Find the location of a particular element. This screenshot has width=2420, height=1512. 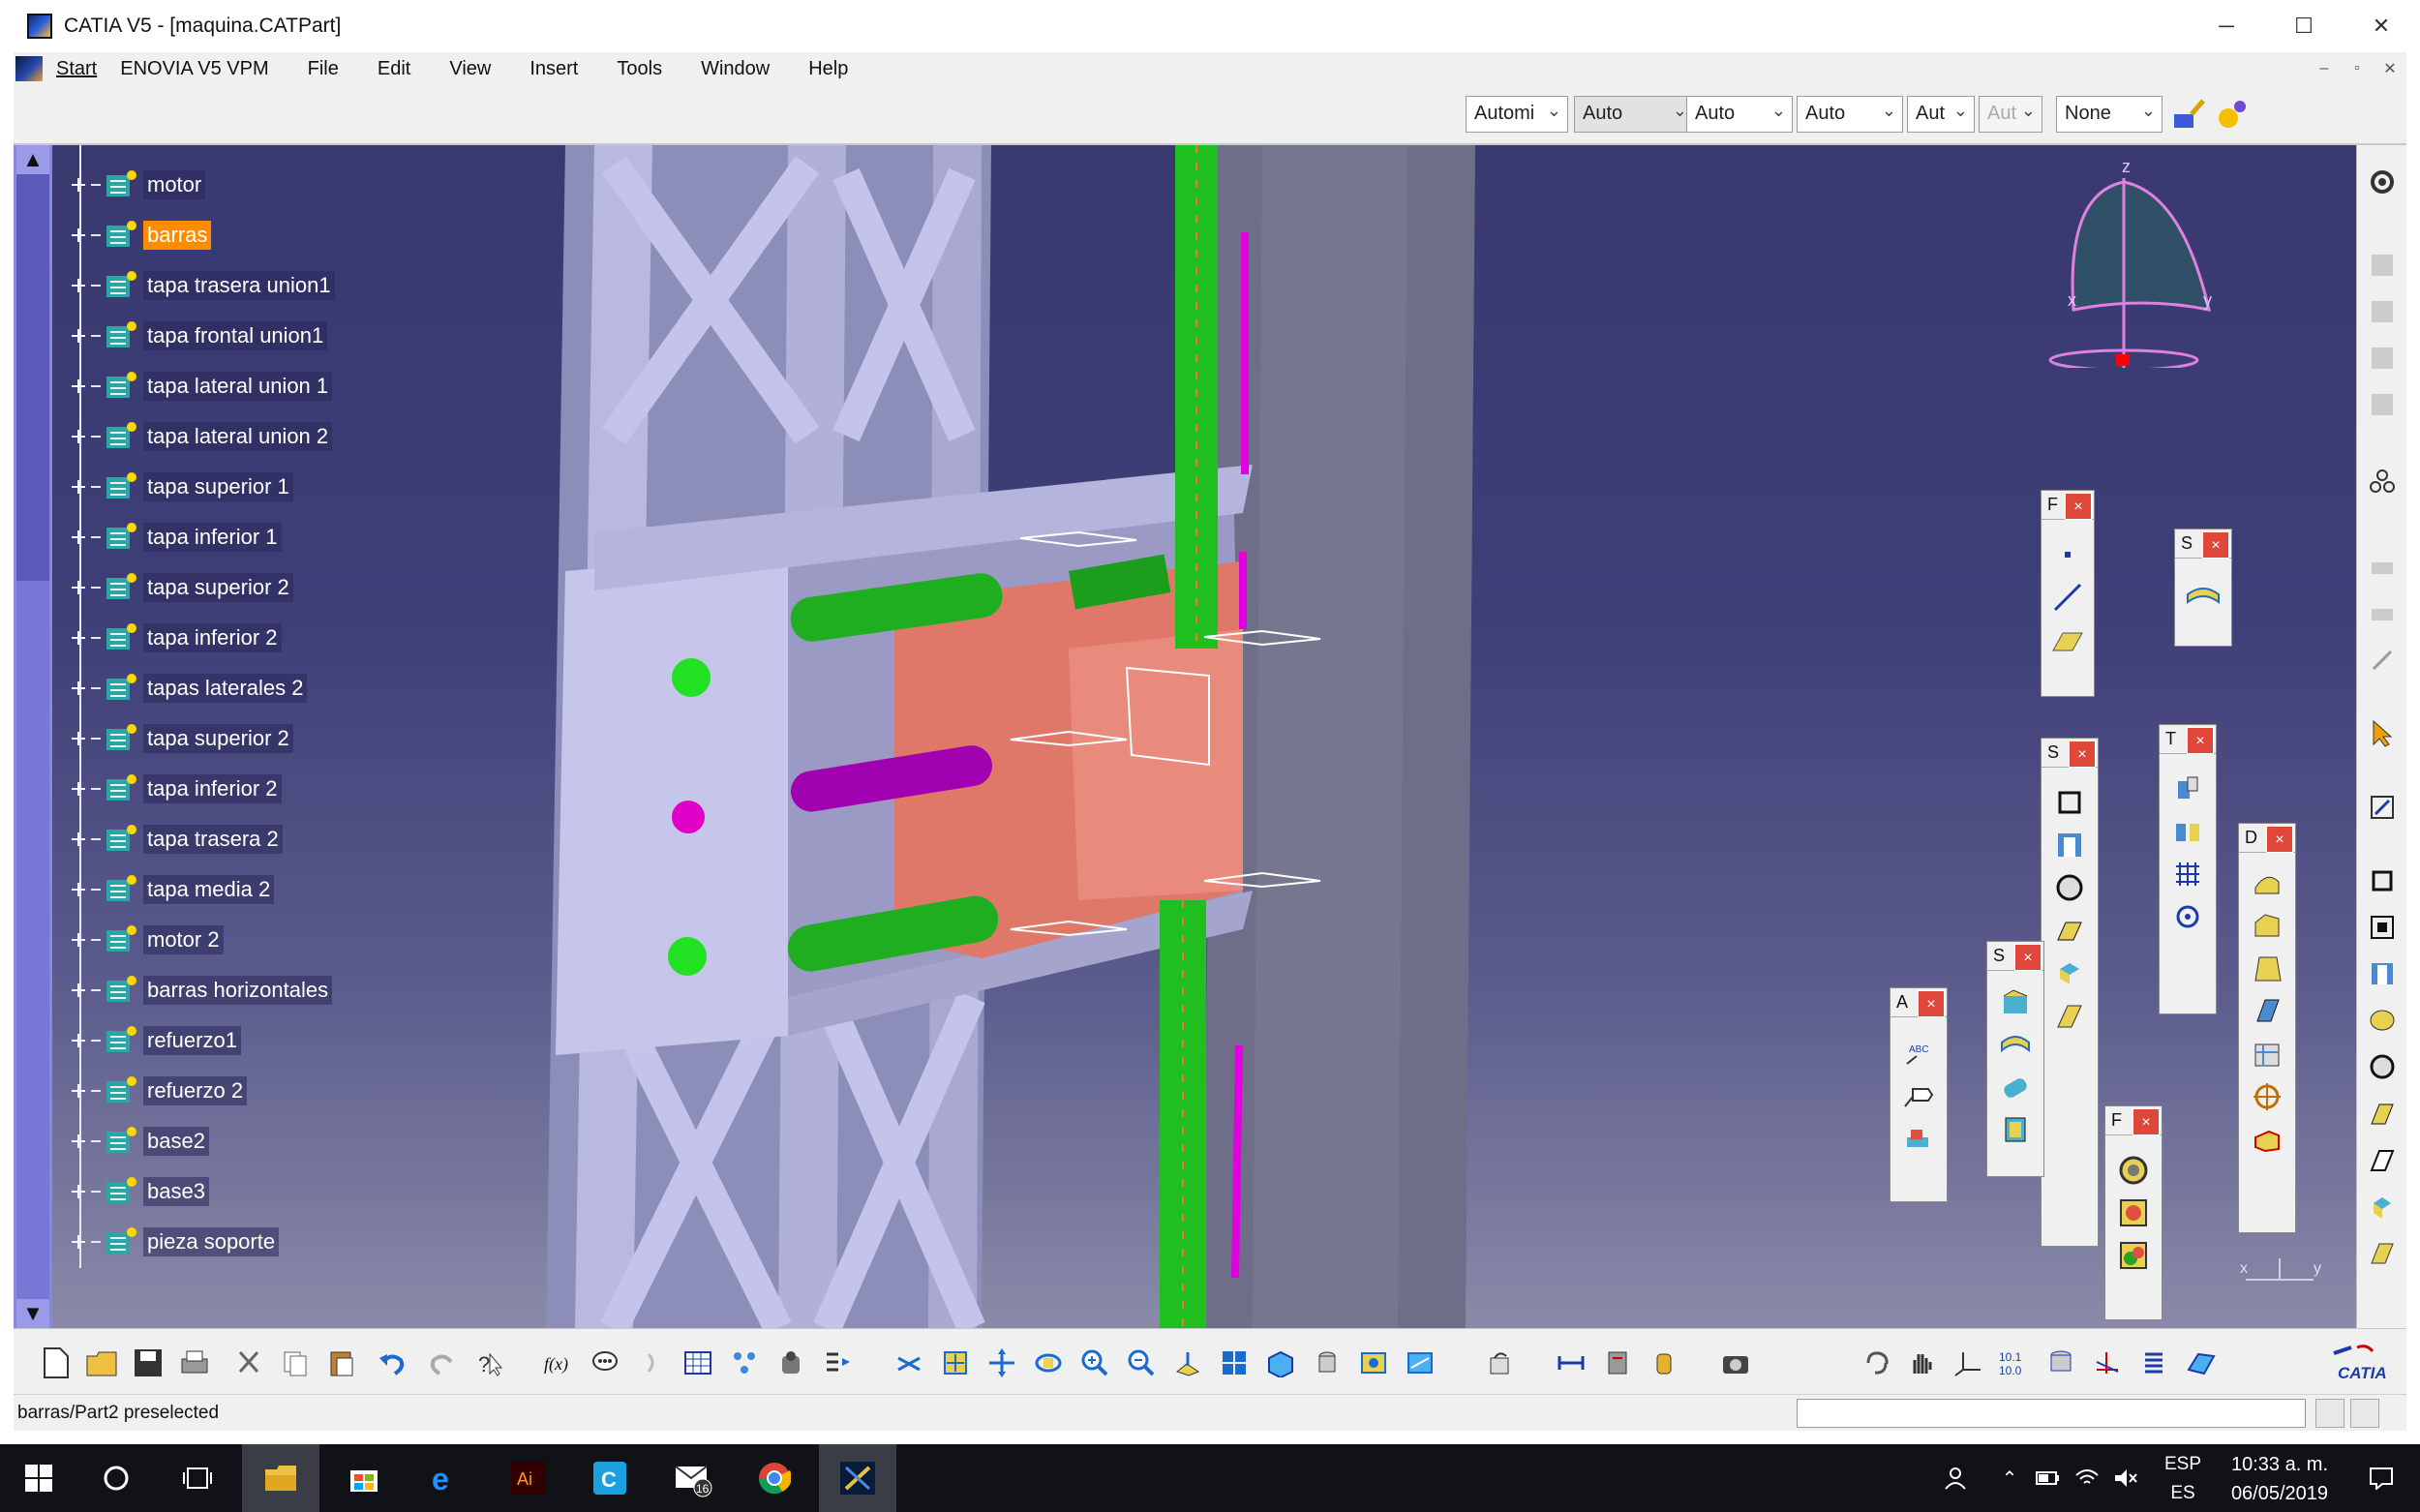

mirror-icon is located at coordinates (2187, 831).